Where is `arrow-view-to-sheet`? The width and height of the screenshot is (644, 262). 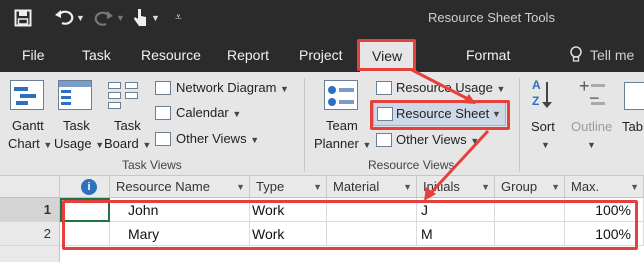 arrow-view-to-sheet is located at coordinates (441, 85).